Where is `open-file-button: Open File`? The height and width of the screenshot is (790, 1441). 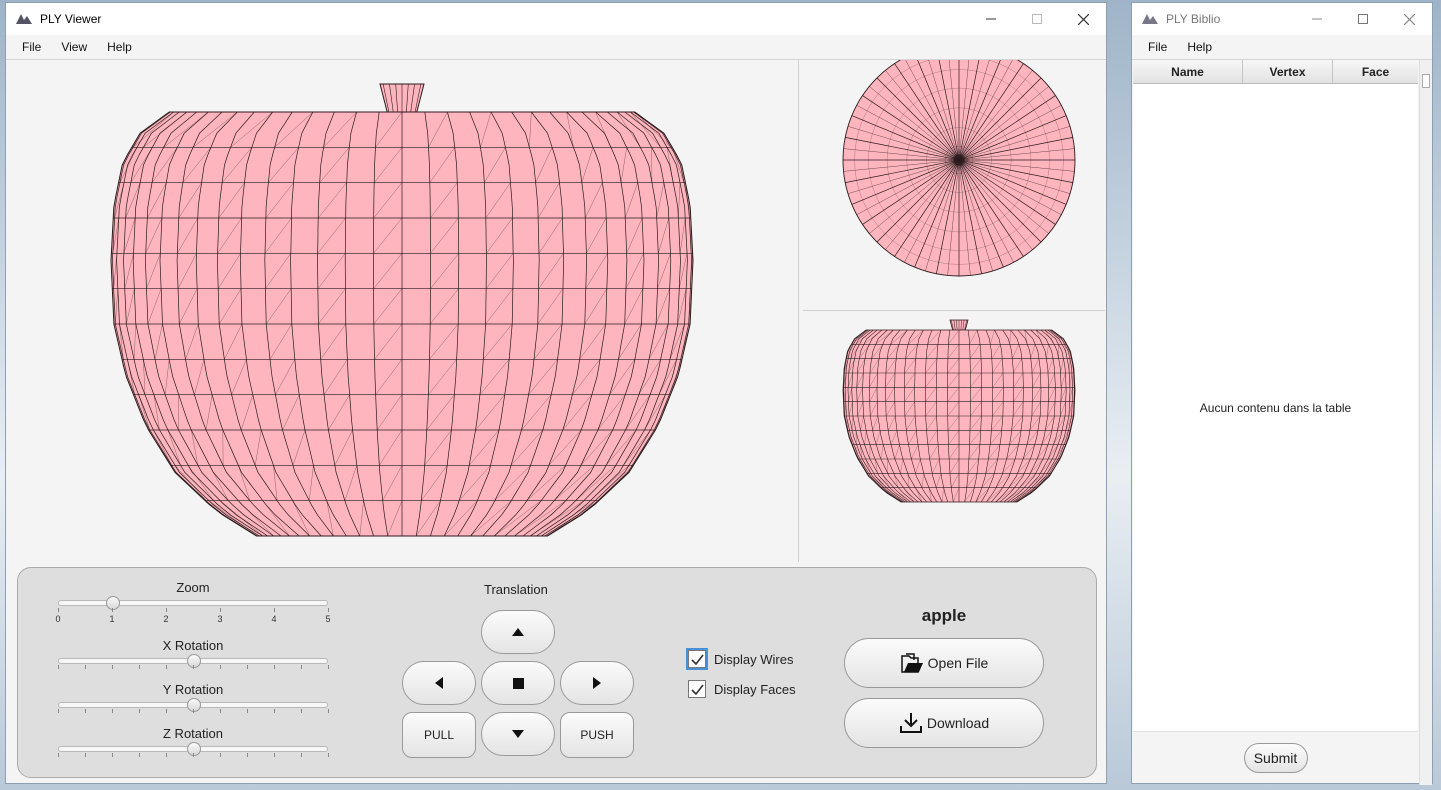
open-file-button: Open File is located at coordinates (944, 663).